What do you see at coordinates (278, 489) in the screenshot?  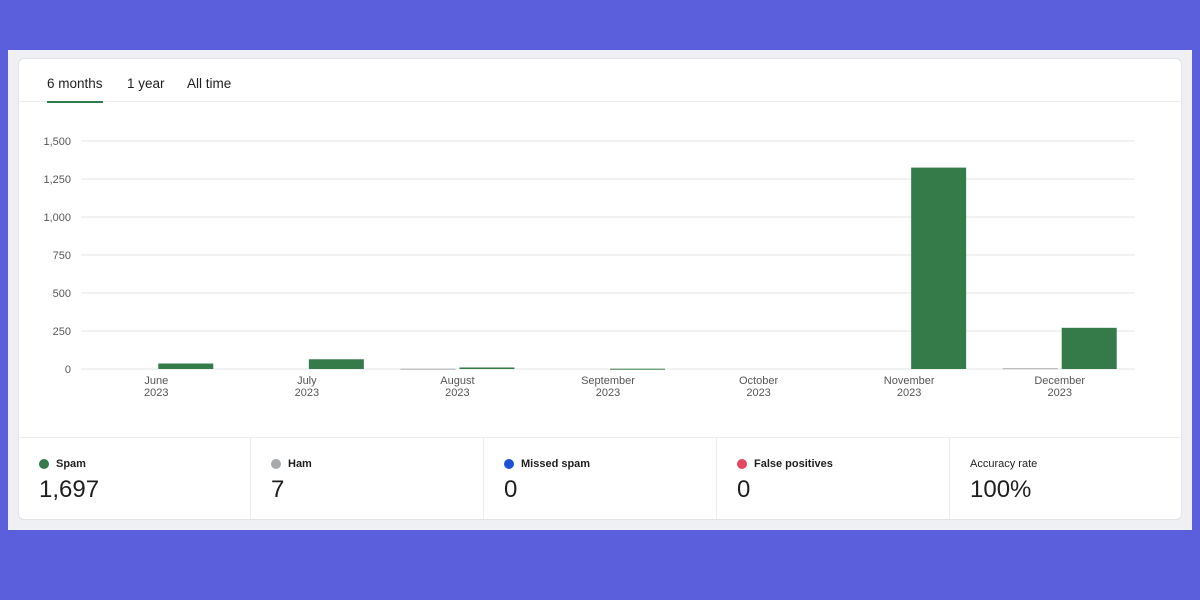 I see `stat-ham-value: 7` at bounding box center [278, 489].